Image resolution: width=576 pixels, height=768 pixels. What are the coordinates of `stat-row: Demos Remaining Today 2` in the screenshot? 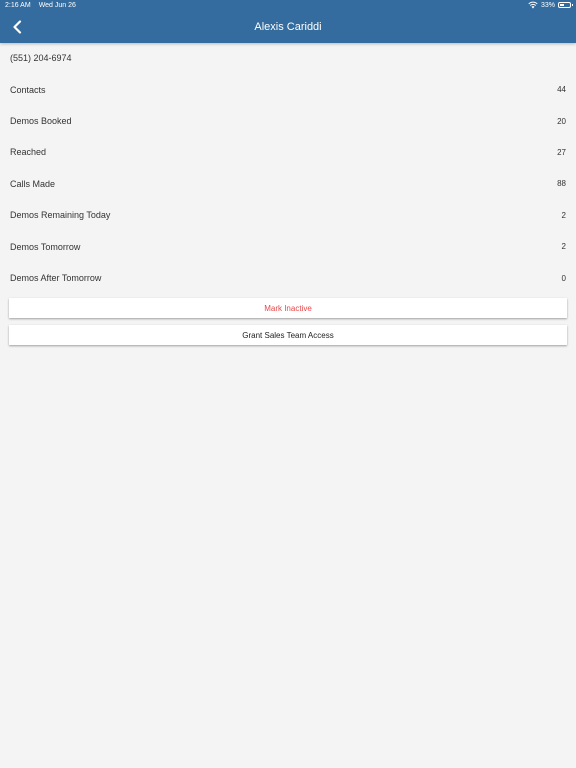 It's located at (288, 215).